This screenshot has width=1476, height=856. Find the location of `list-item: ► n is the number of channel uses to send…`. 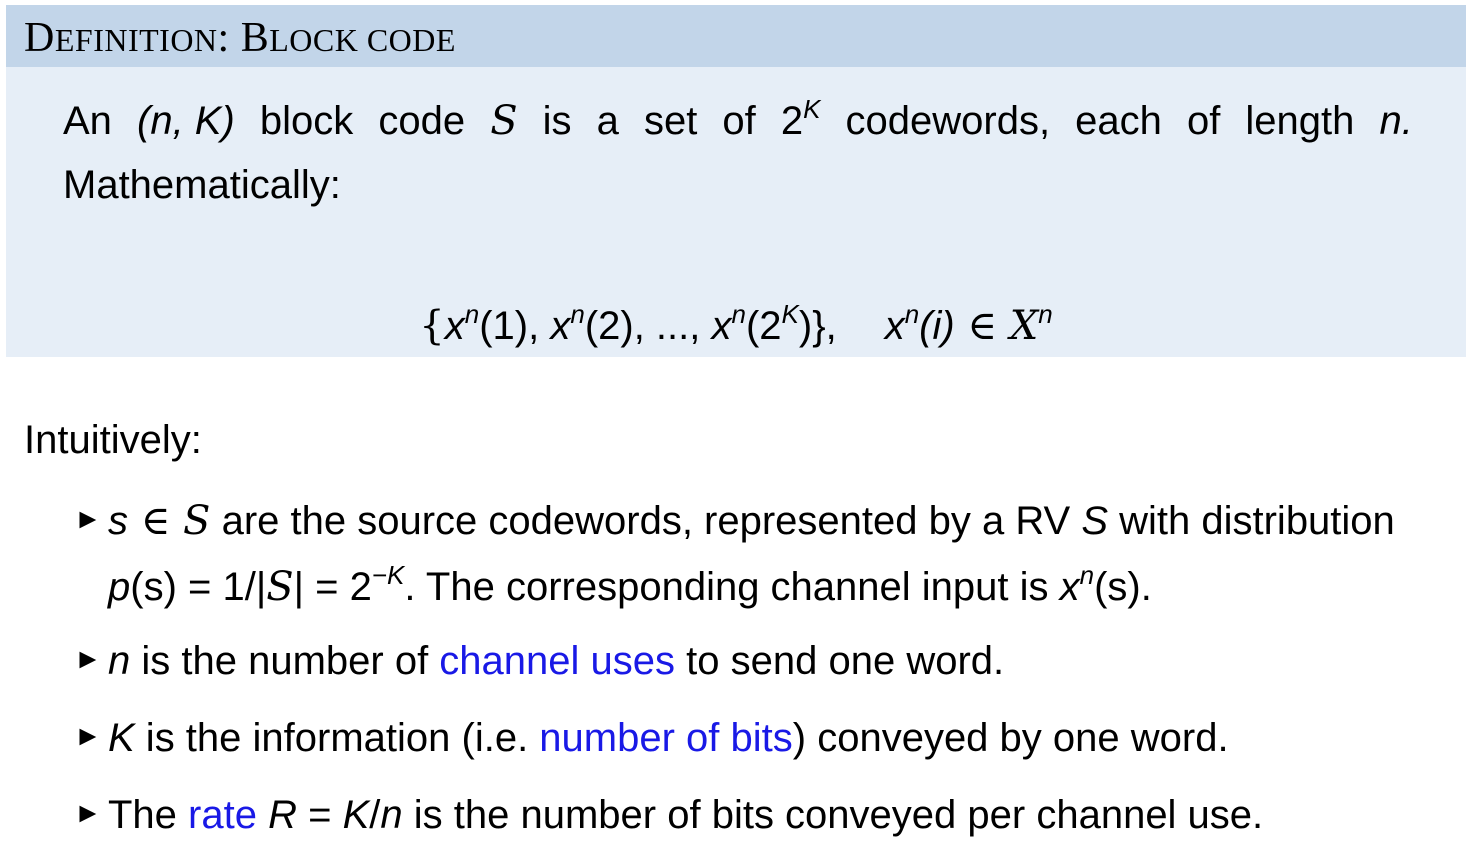

list-item: ► n is the number of channel uses to send… is located at coordinates (539, 662).